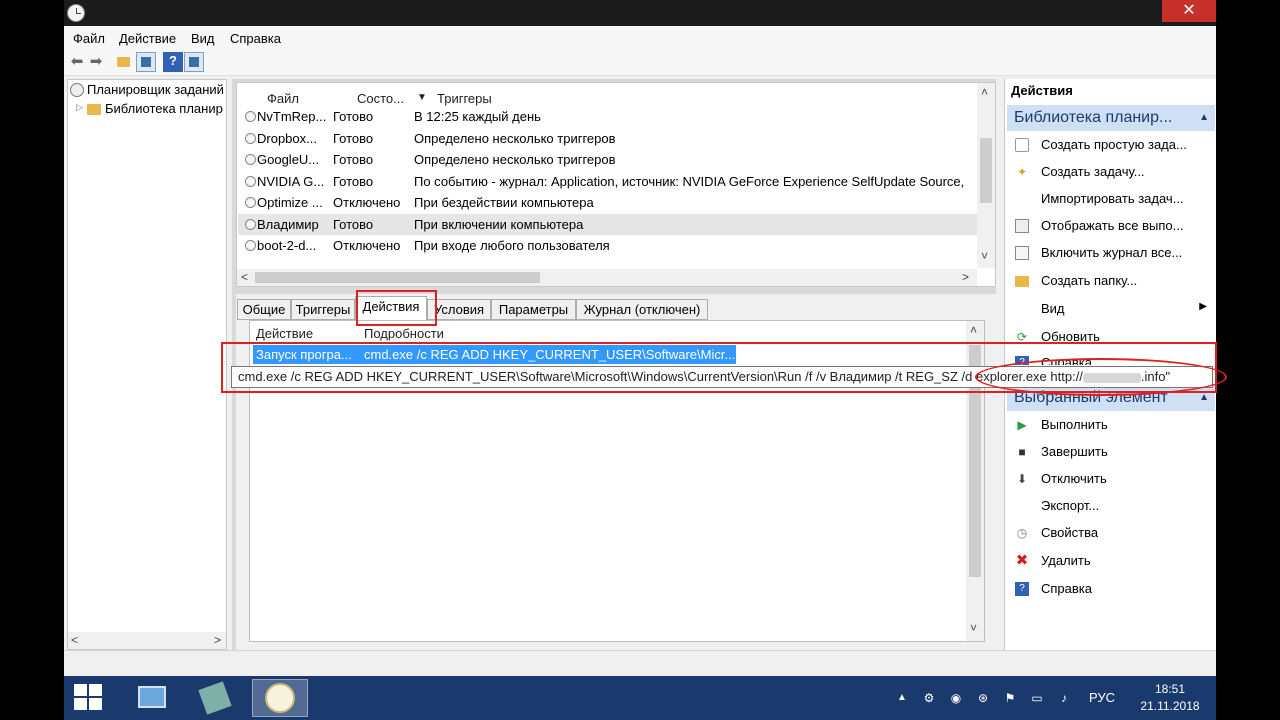 Image resolution: width=1280 pixels, height=720 pixels. What do you see at coordinates (264, 309) in the screenshot?
I see `tab-general: Общие` at bounding box center [264, 309].